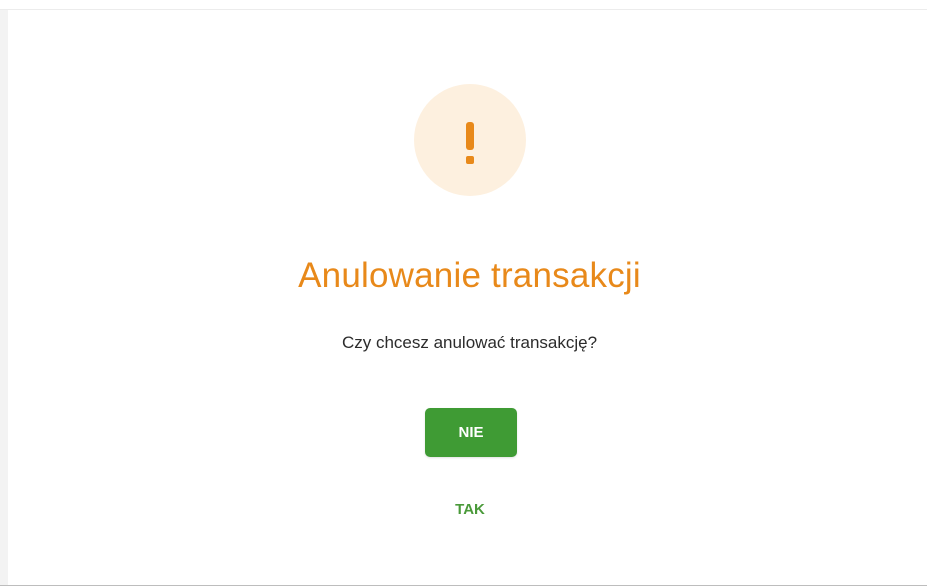 The image size is (927, 587). I want to click on no-button: NIE, so click(471, 432).